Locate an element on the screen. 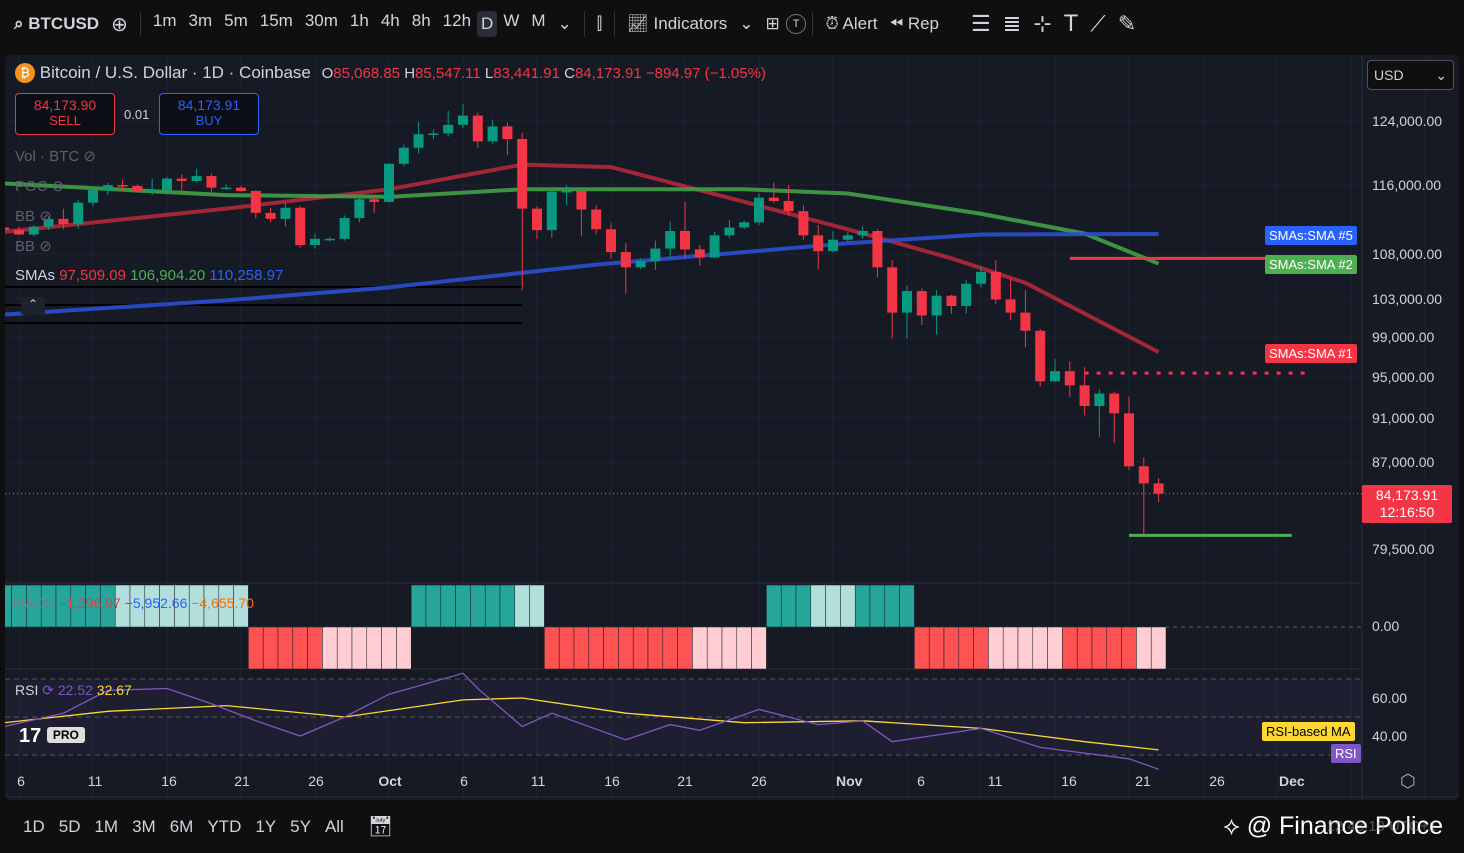 This screenshot has width=1464, height=853. buy-button: 84,173.91 BUY is located at coordinates (209, 114).